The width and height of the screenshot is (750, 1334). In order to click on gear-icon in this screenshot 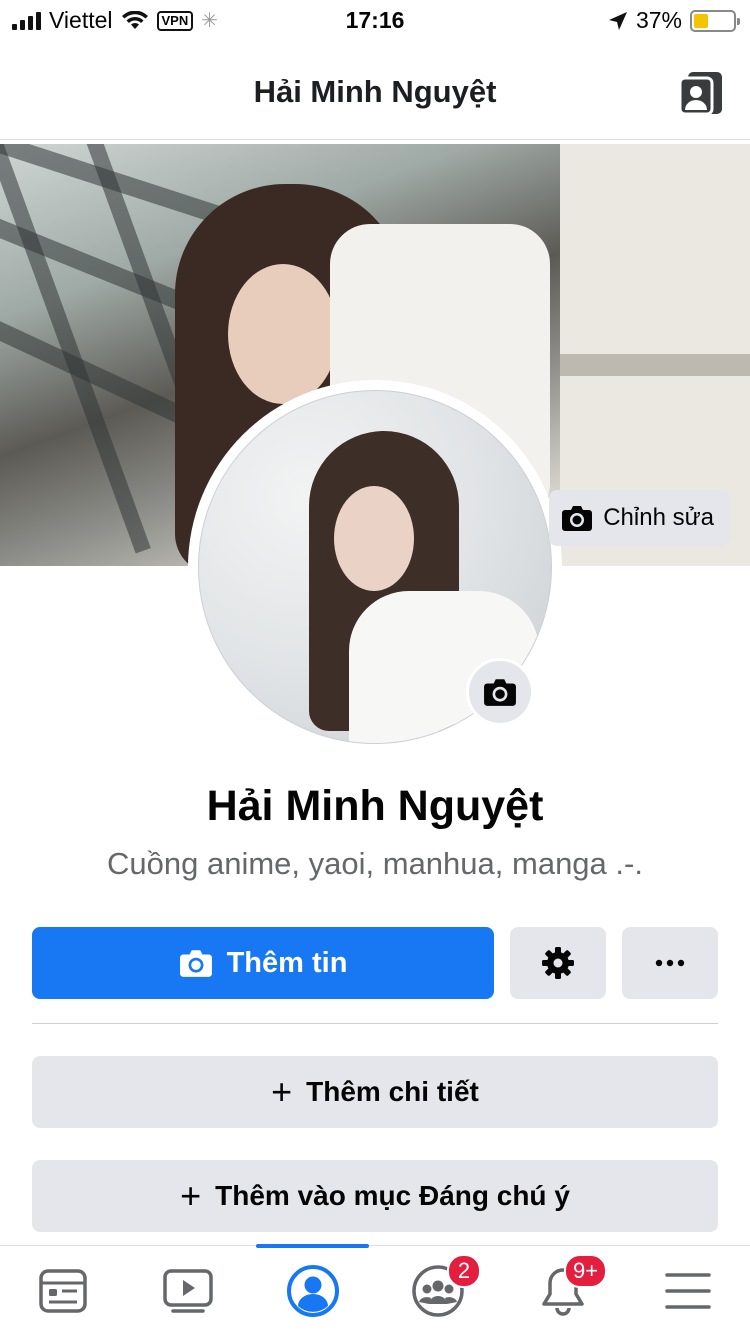, I will do `click(558, 963)`.